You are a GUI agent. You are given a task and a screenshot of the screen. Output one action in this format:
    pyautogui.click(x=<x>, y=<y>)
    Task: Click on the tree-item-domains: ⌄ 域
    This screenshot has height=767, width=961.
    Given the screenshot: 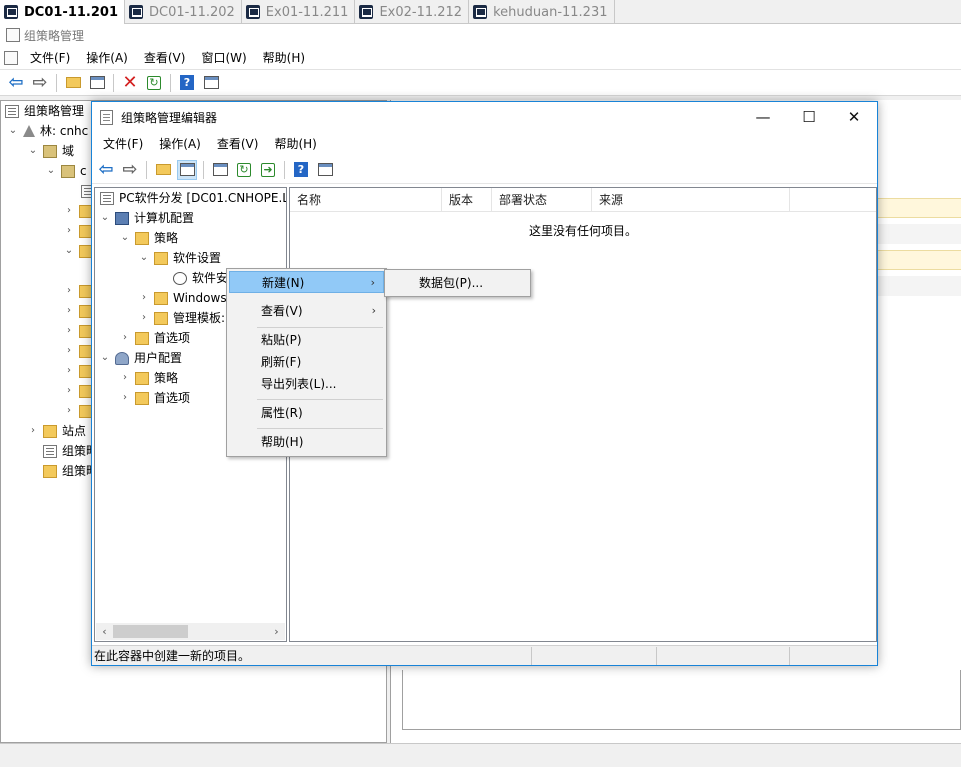 What is the action you would take?
    pyautogui.click(x=50, y=151)
    